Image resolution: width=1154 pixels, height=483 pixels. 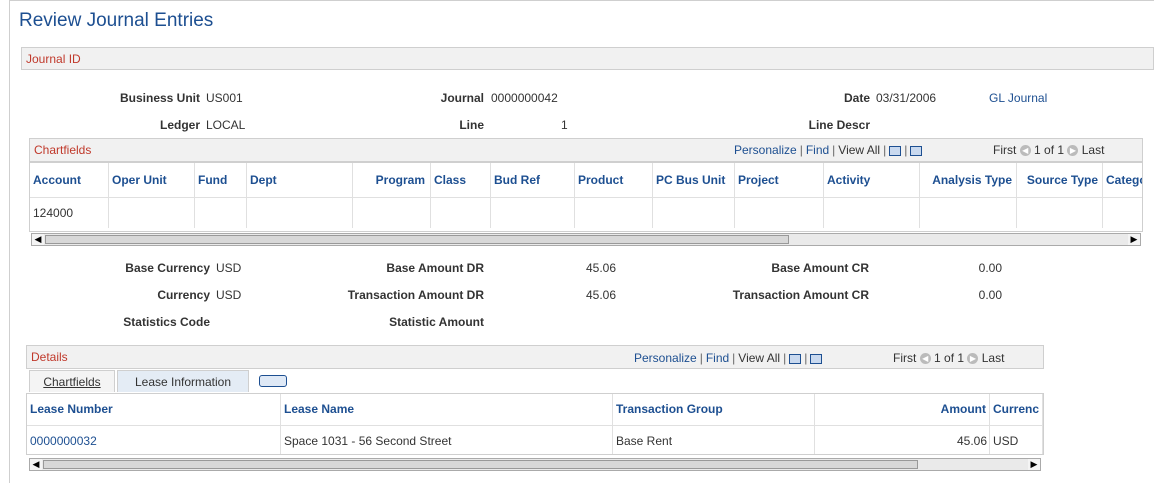 I want to click on base-currency-value: USD, so click(x=229, y=268).